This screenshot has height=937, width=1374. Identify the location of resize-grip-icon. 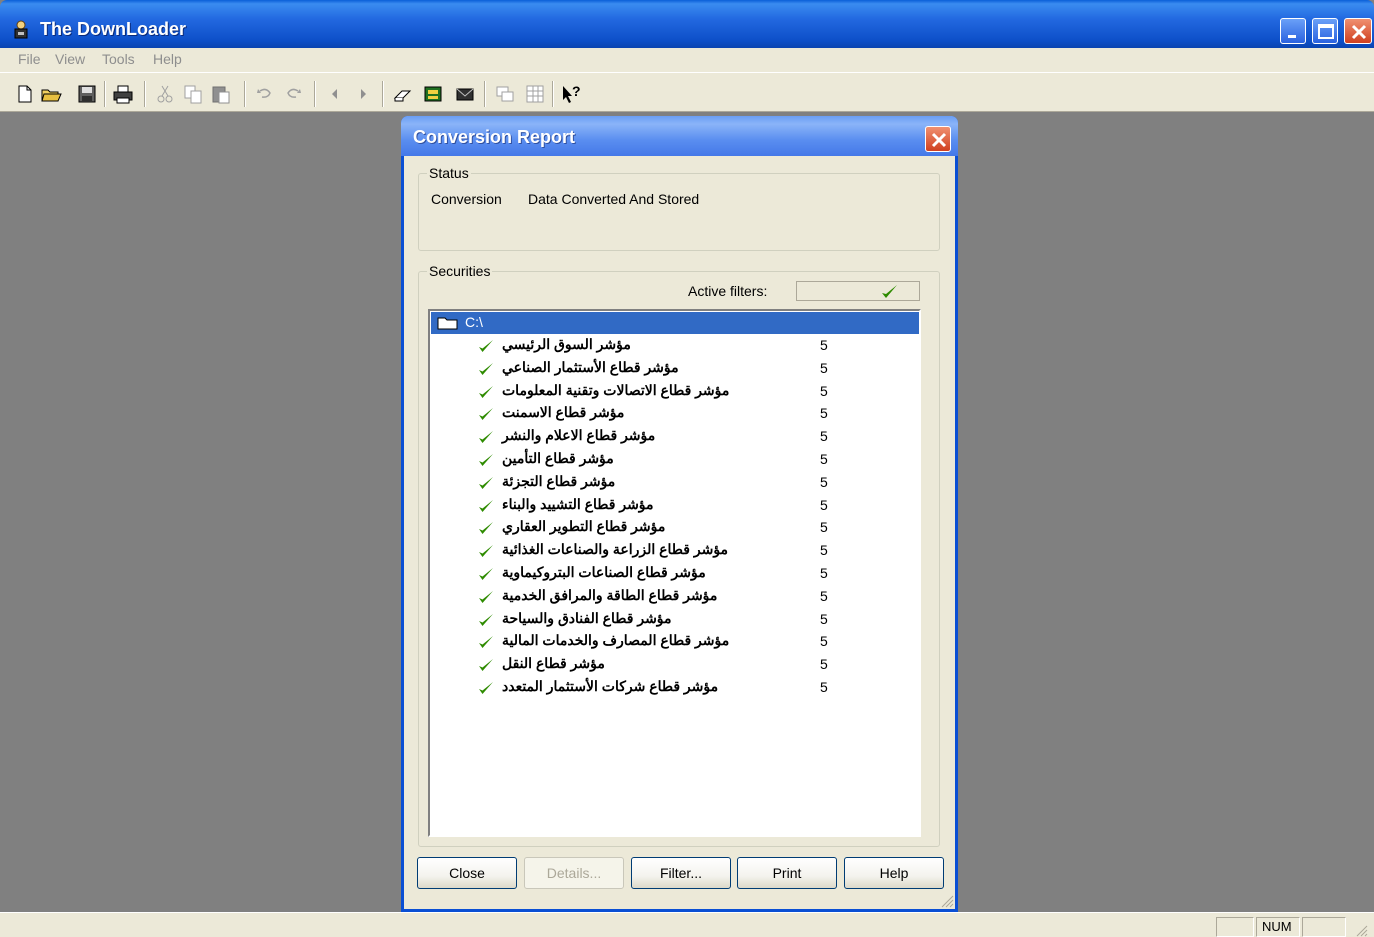
(1361, 930).